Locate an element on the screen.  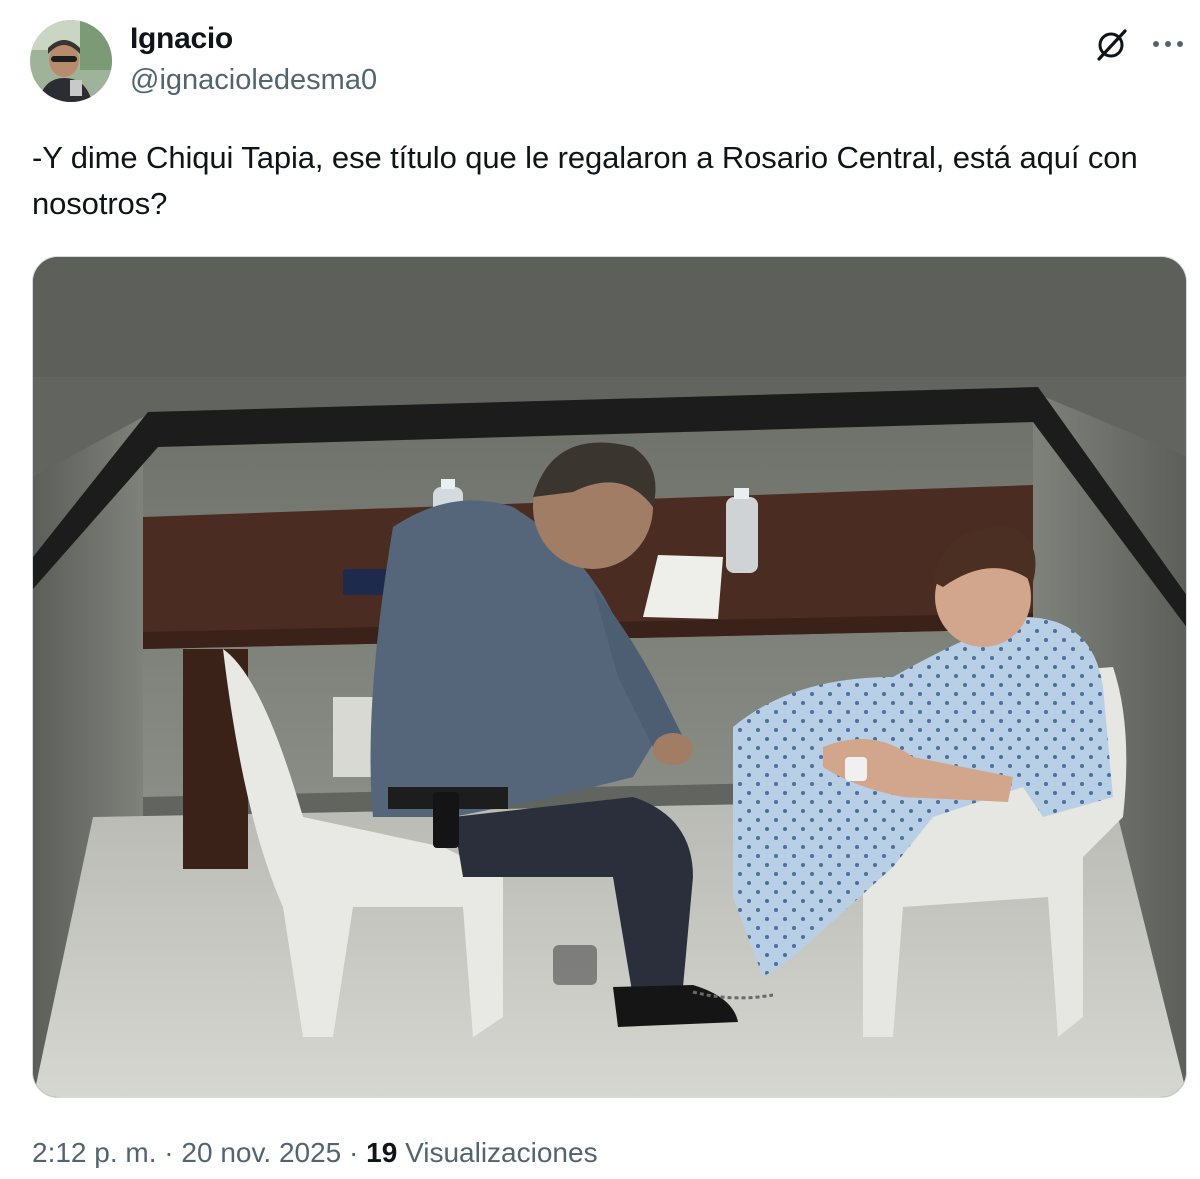
avatar is located at coordinates (71, 61).